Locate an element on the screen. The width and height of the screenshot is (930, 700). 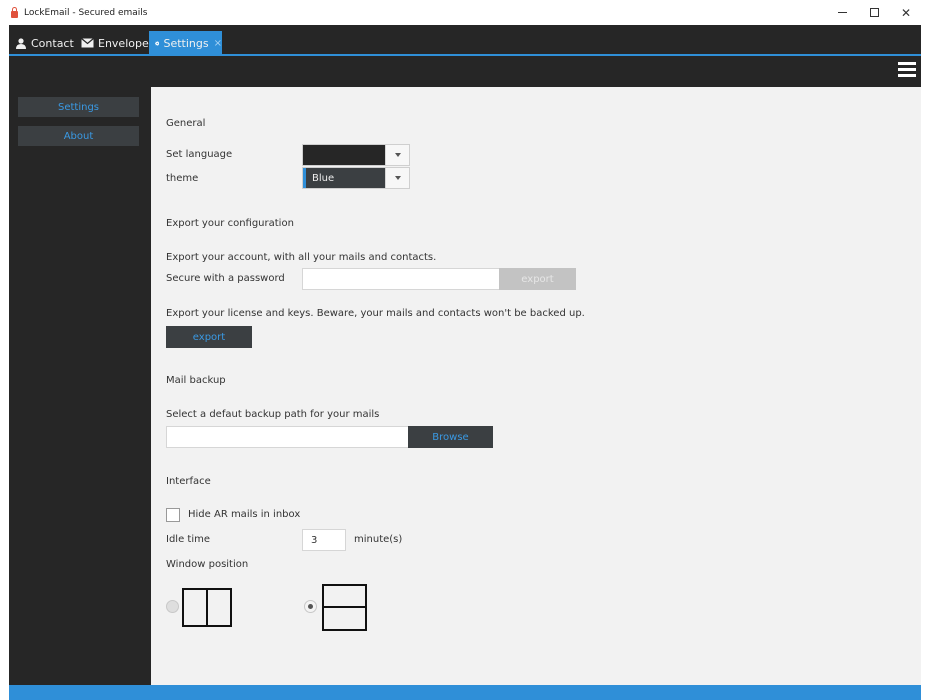
theme-value: Blue is located at coordinates (344, 178).